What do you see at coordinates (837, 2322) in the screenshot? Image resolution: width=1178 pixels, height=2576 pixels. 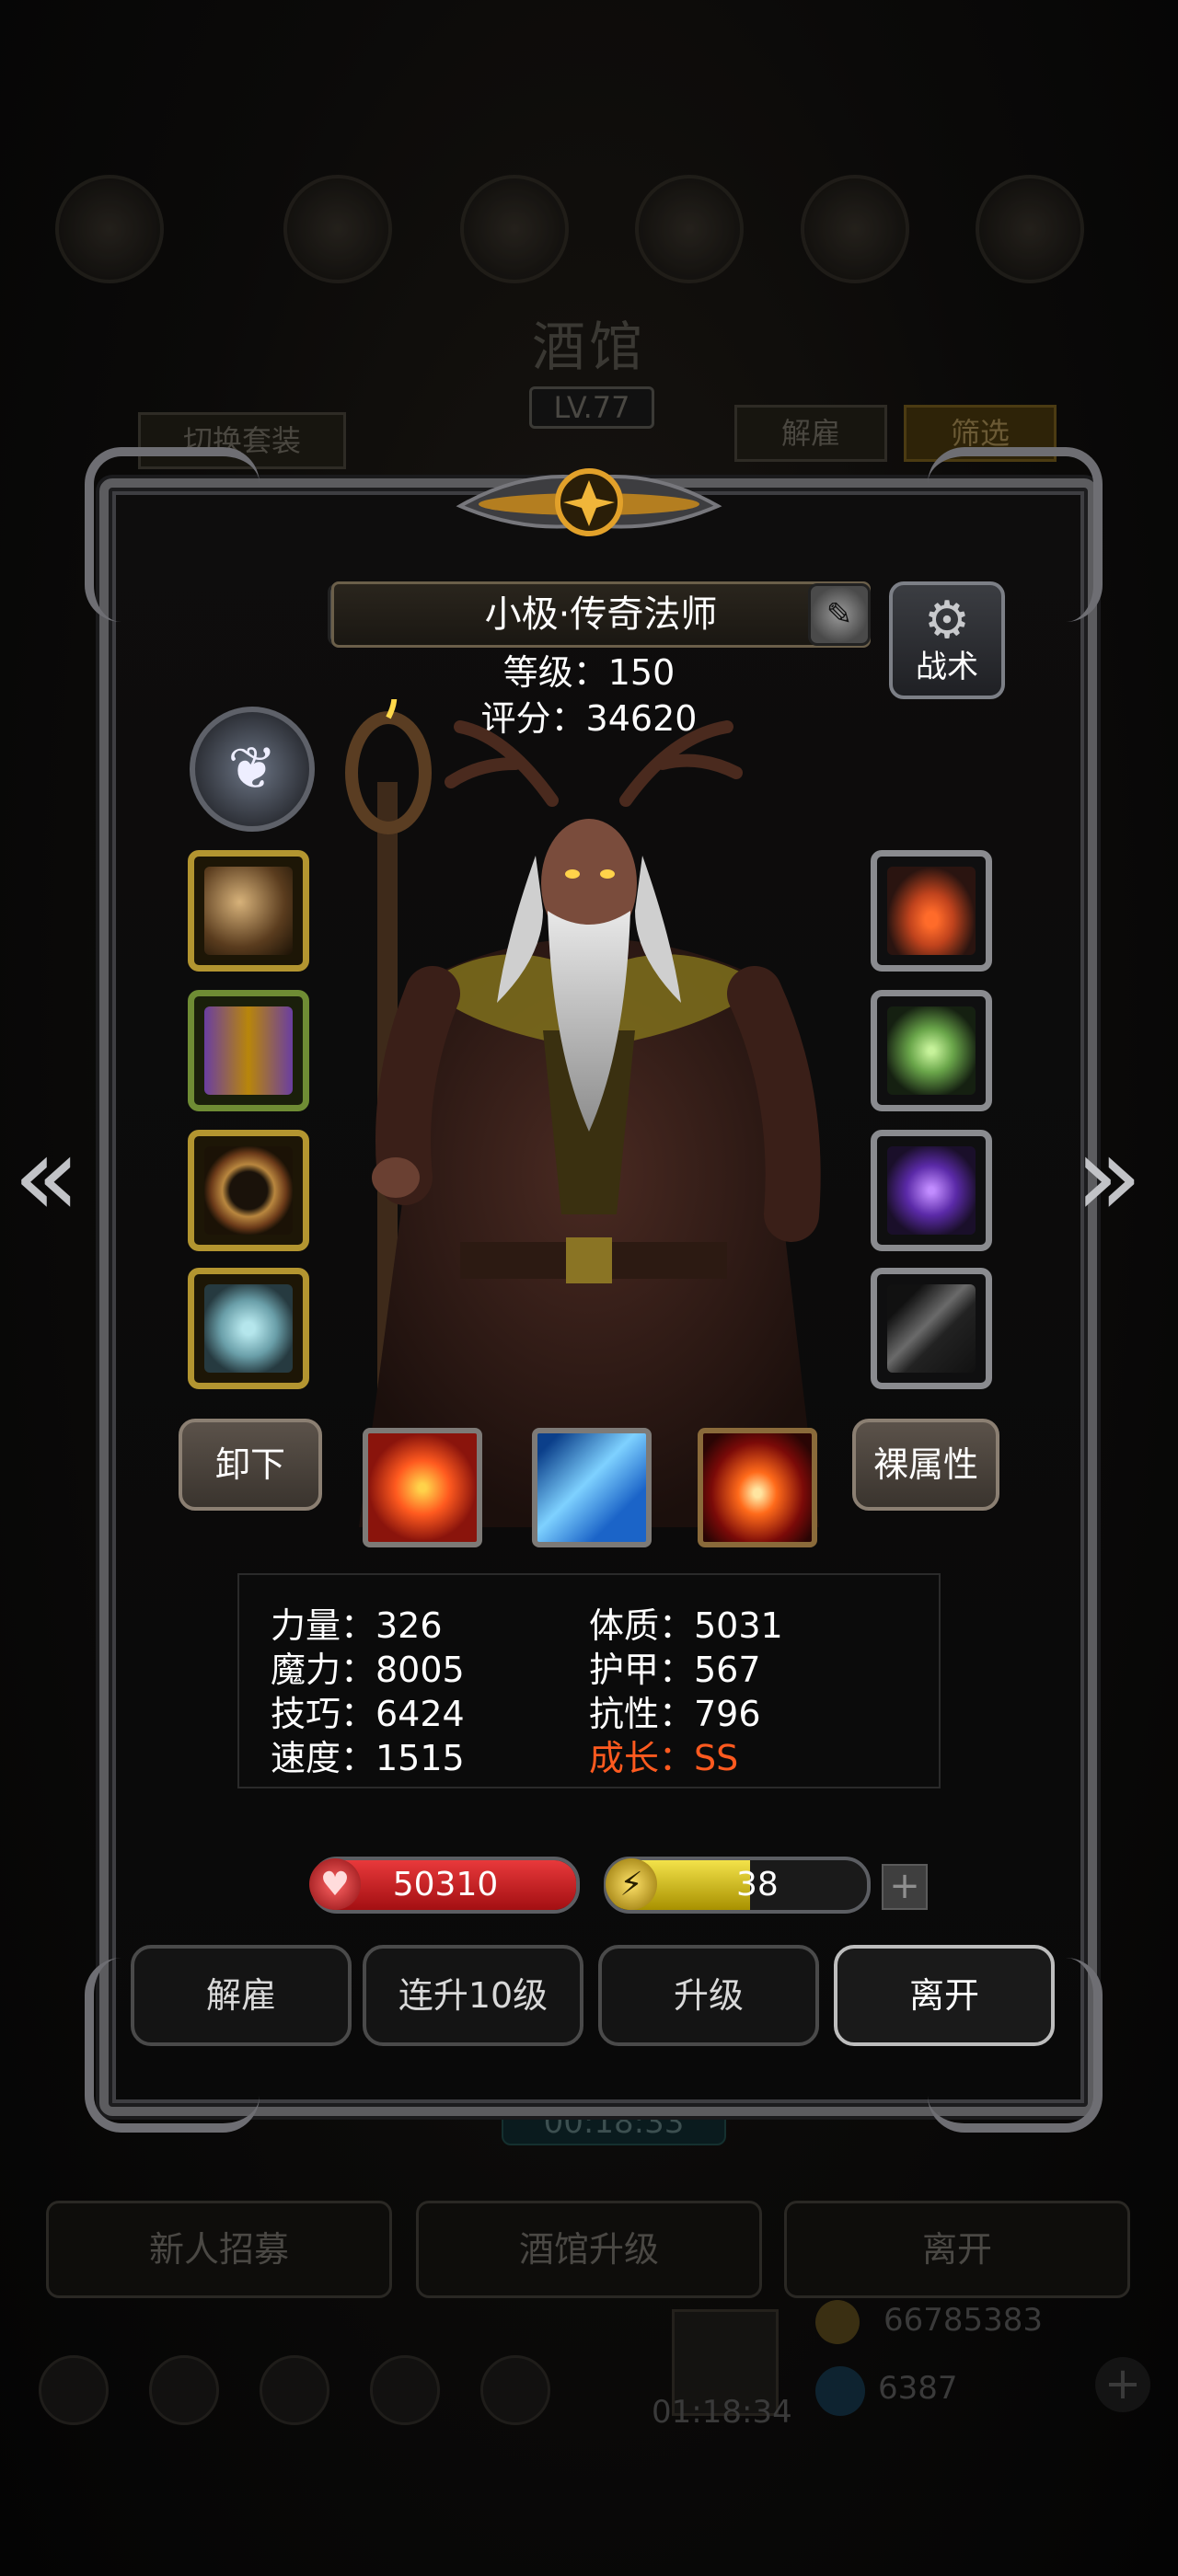 I see `gold-coin-icon` at bounding box center [837, 2322].